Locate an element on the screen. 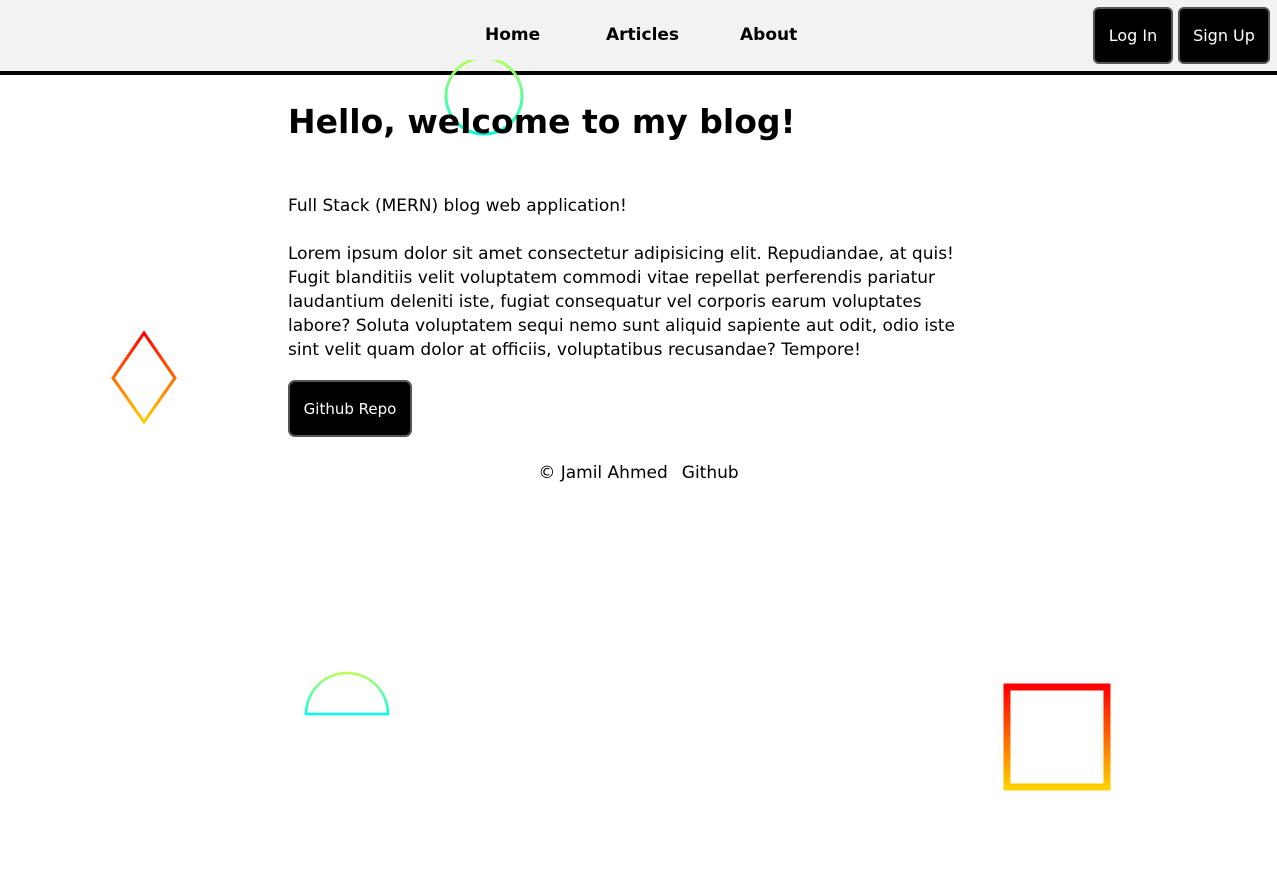 Image resolution: width=1277 pixels, height=872 pixels. square-decoration-icon is located at coordinates (1057, 737).